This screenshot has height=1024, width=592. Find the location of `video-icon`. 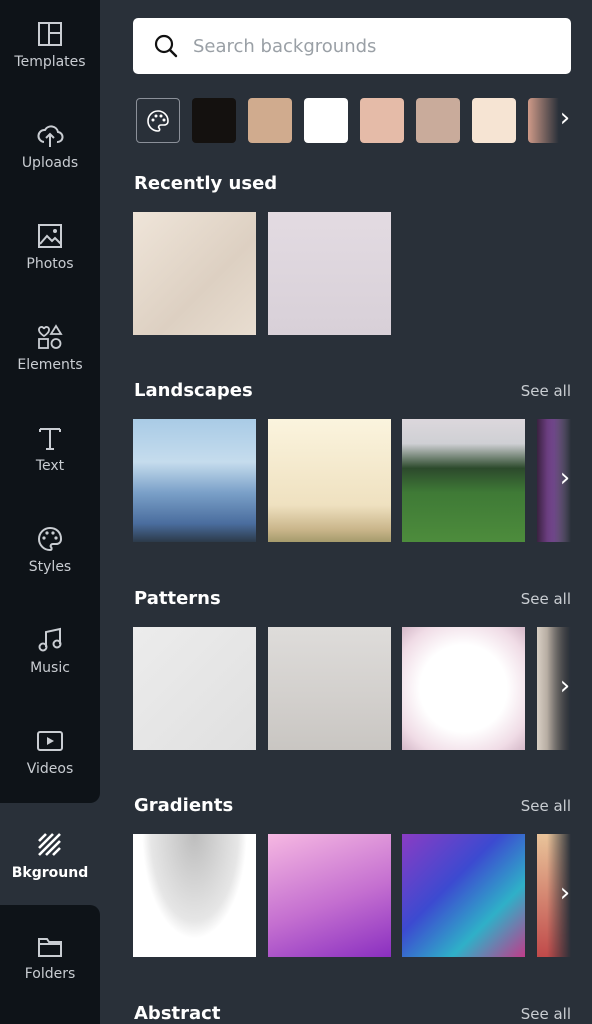

video-icon is located at coordinates (50, 741).